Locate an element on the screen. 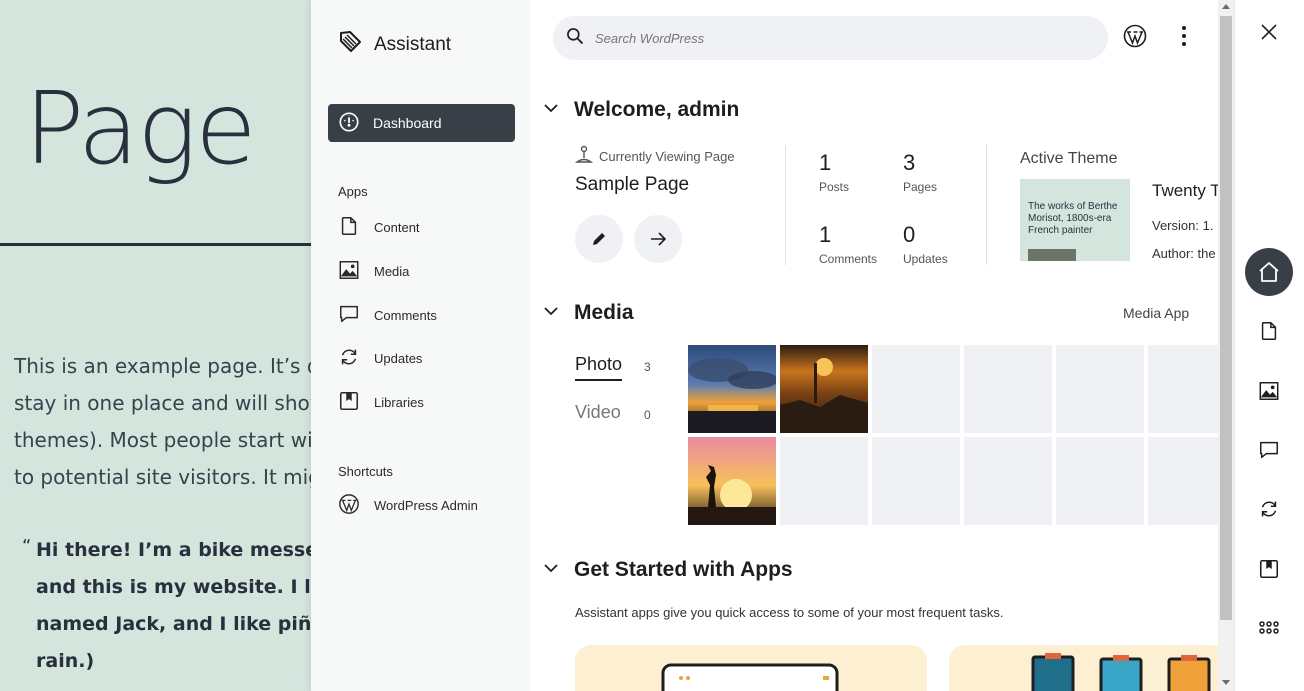 The height and width of the screenshot is (691, 1304). close-icon is located at coordinates (1269, 32).